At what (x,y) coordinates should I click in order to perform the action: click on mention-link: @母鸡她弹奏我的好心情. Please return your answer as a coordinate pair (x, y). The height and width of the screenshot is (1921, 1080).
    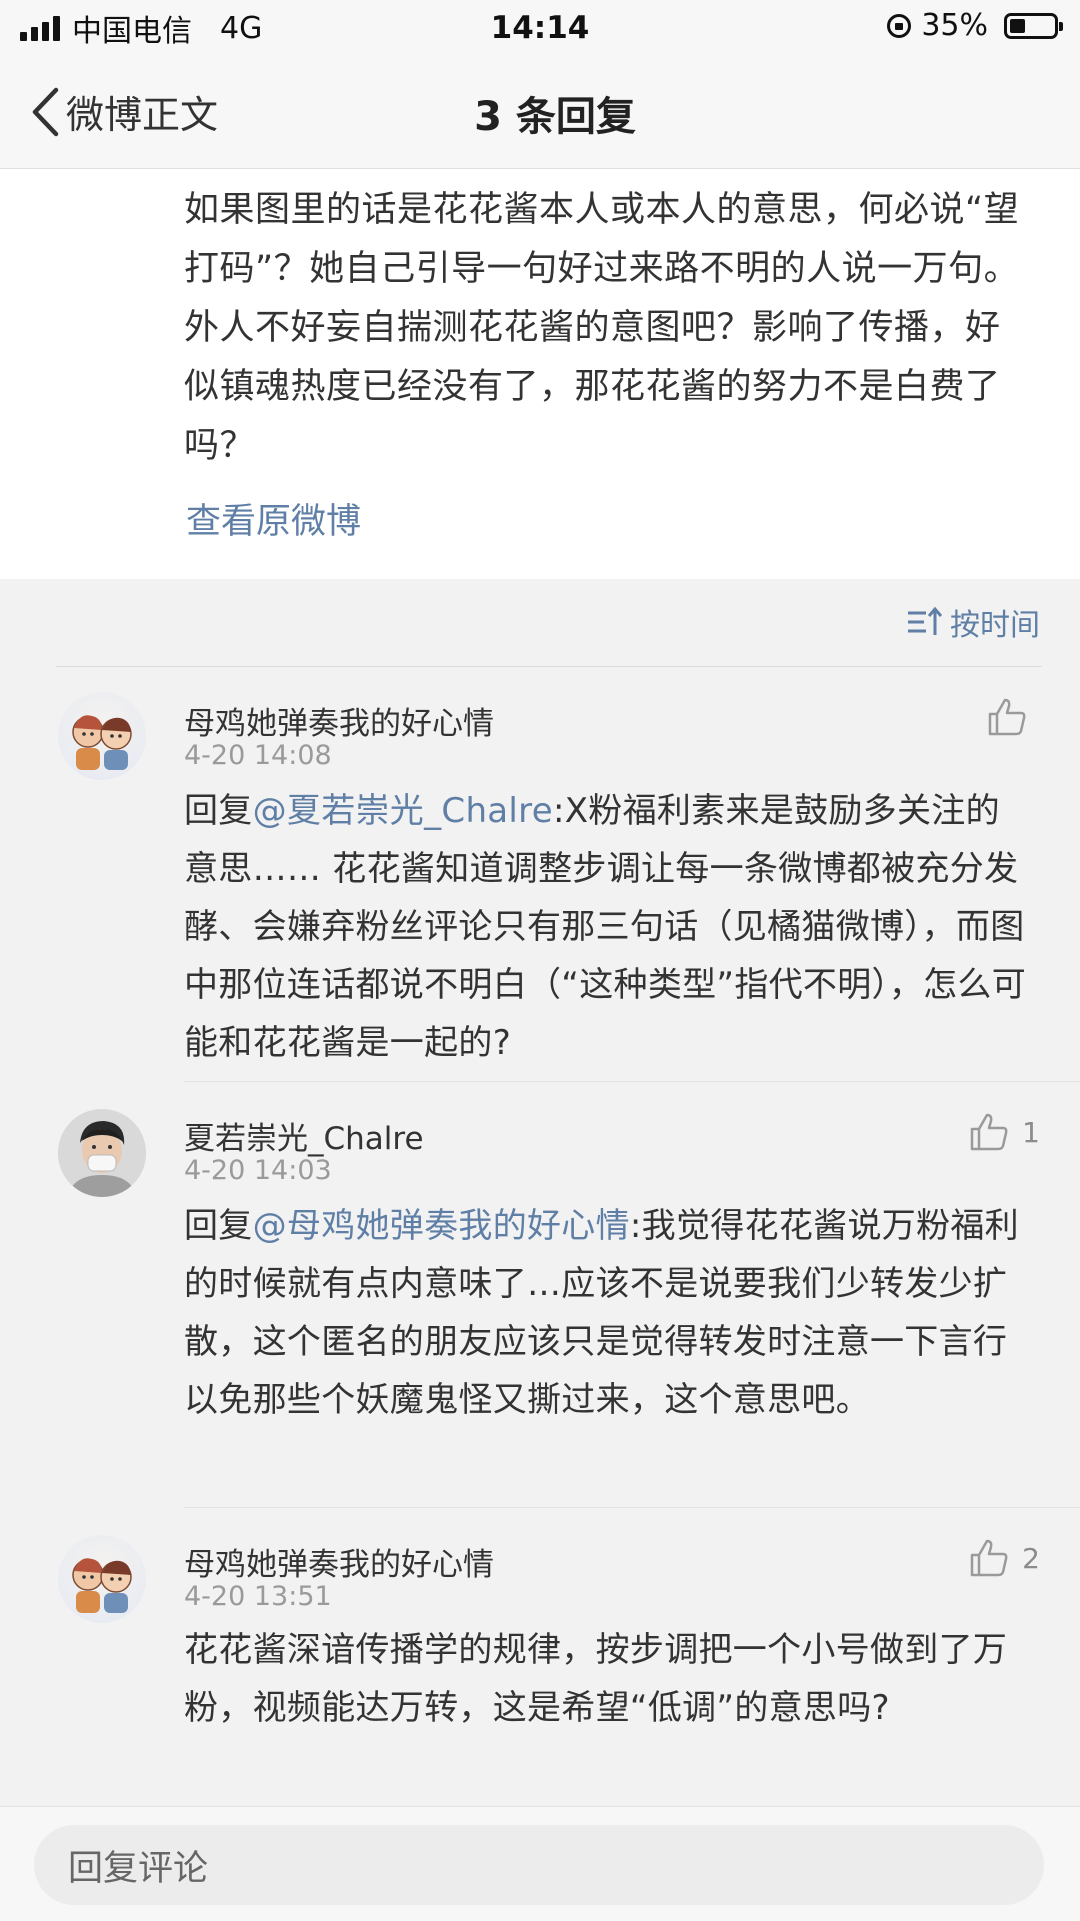
    Looking at the image, I should click on (441, 1226).